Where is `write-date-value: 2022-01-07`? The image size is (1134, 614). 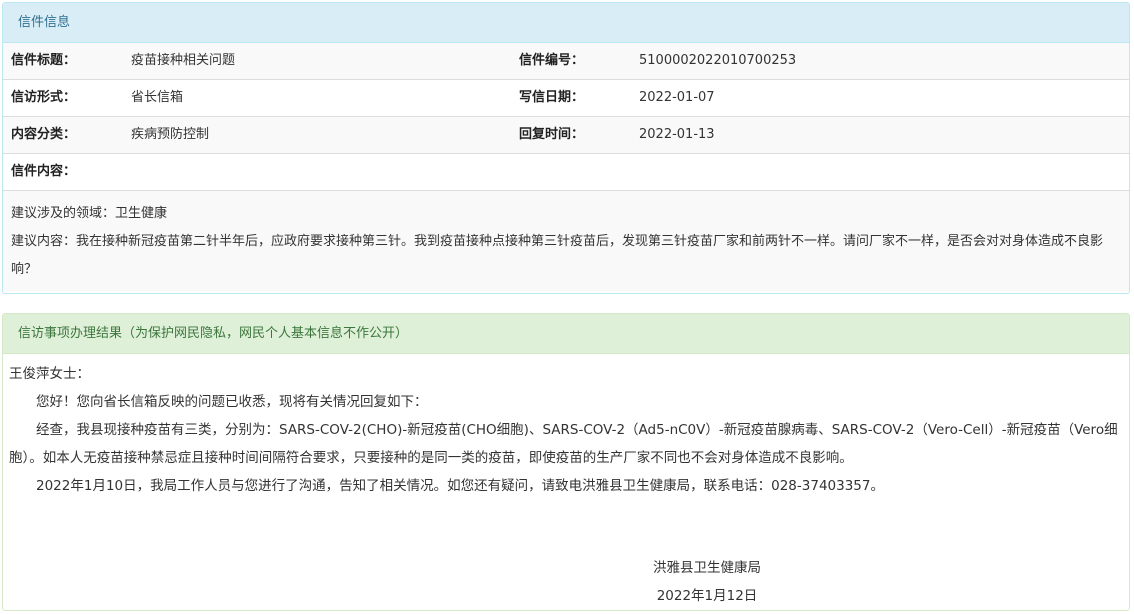
write-date-value: 2022-01-07 is located at coordinates (677, 97).